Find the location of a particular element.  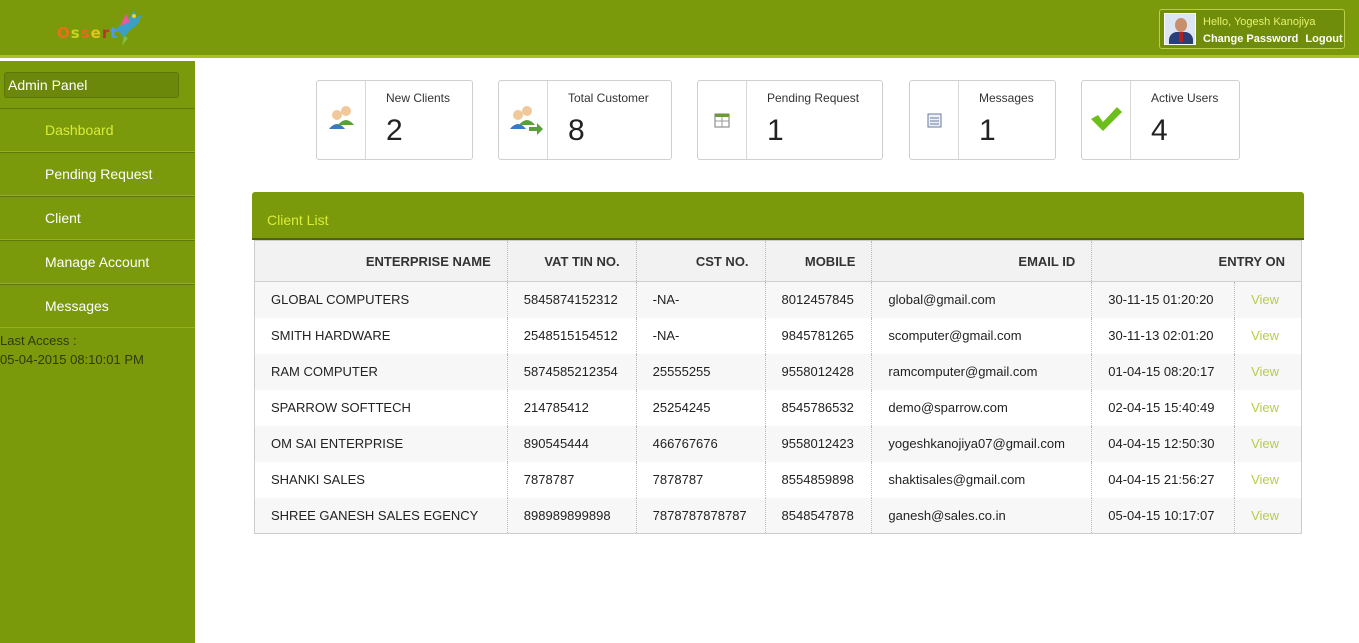

email-cell: ganesh@sales.co.in is located at coordinates (982, 515).